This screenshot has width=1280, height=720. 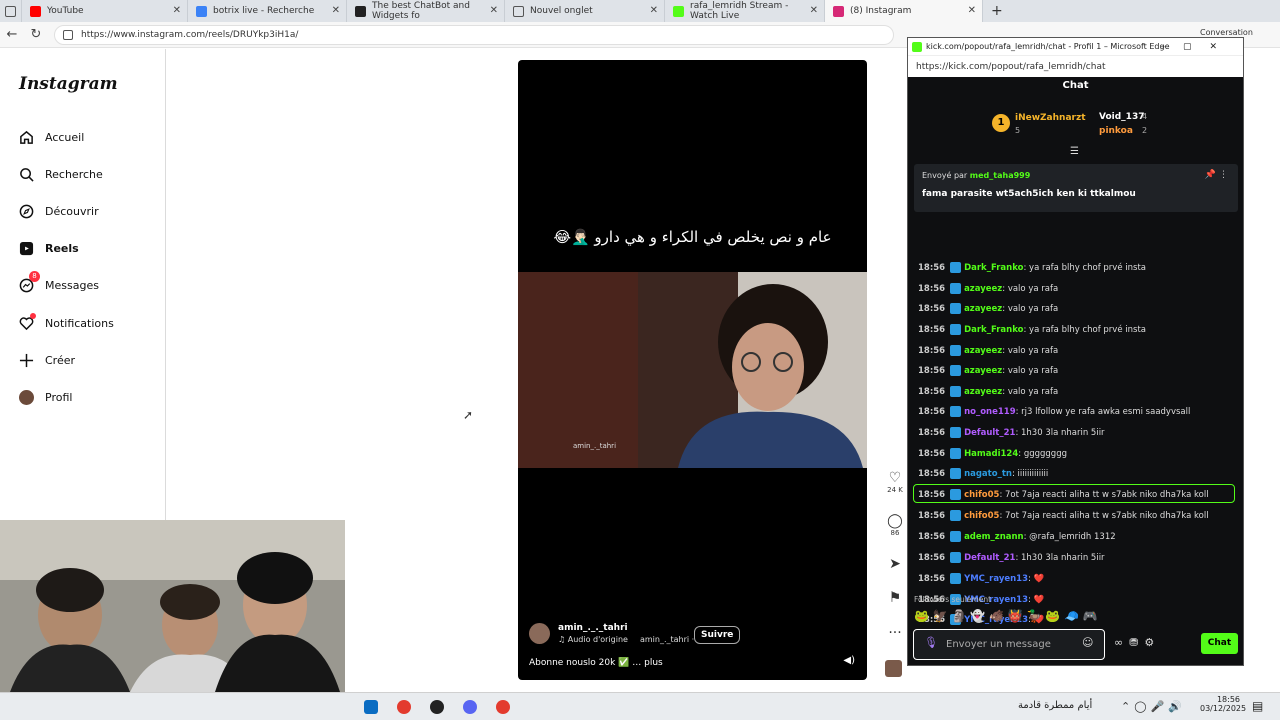 I want to click on nav-label: Notifications, so click(x=79, y=323).